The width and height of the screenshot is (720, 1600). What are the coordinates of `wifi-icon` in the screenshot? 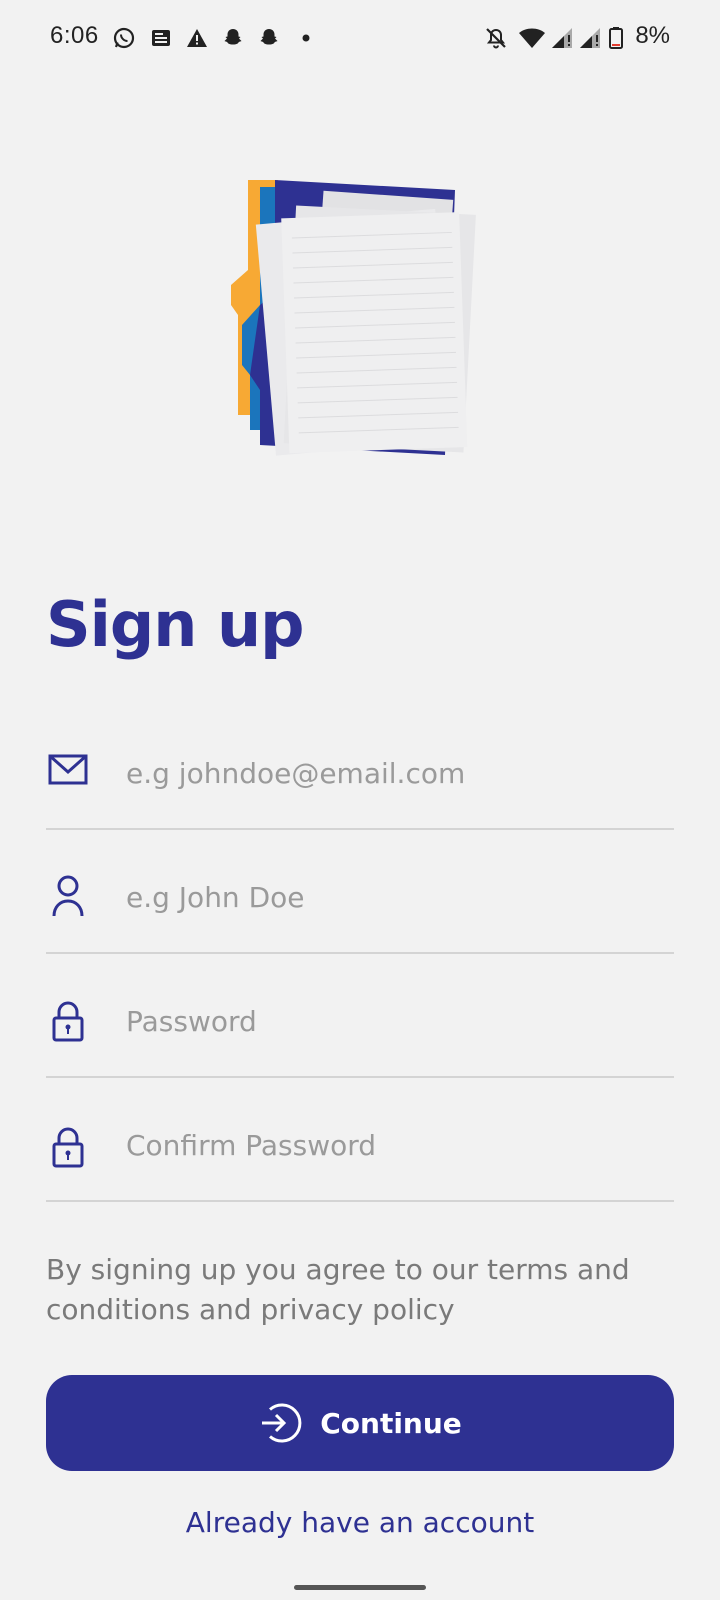 It's located at (532, 38).